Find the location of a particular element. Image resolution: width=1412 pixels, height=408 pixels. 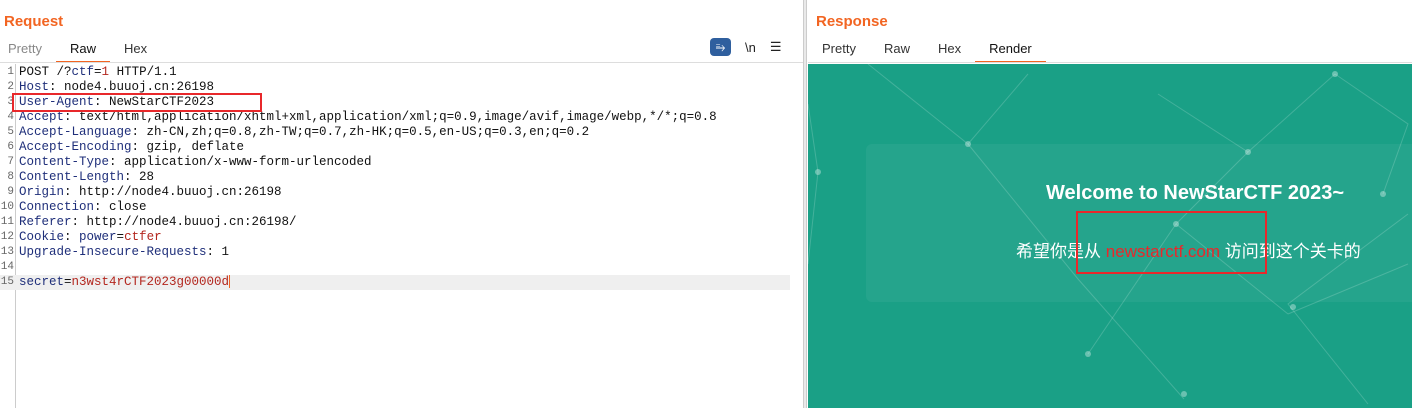

request-line: 15 secret=n3wst4rCTF2023g00000d is located at coordinates (395, 282).